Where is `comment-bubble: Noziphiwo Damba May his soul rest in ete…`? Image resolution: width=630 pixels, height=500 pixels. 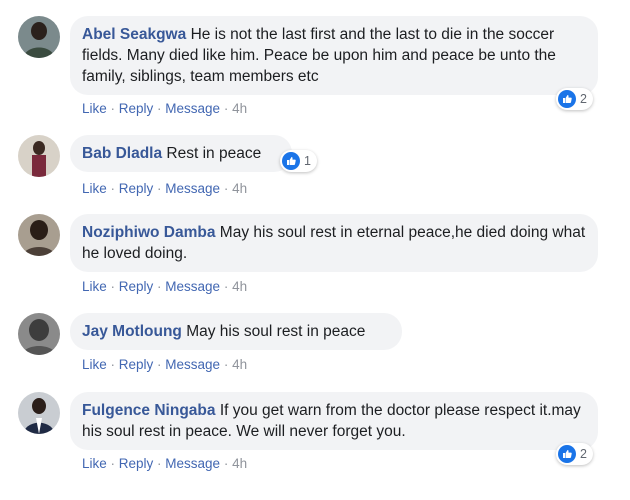
comment-bubble: Noziphiwo Damba May his soul rest in ete… is located at coordinates (334, 243).